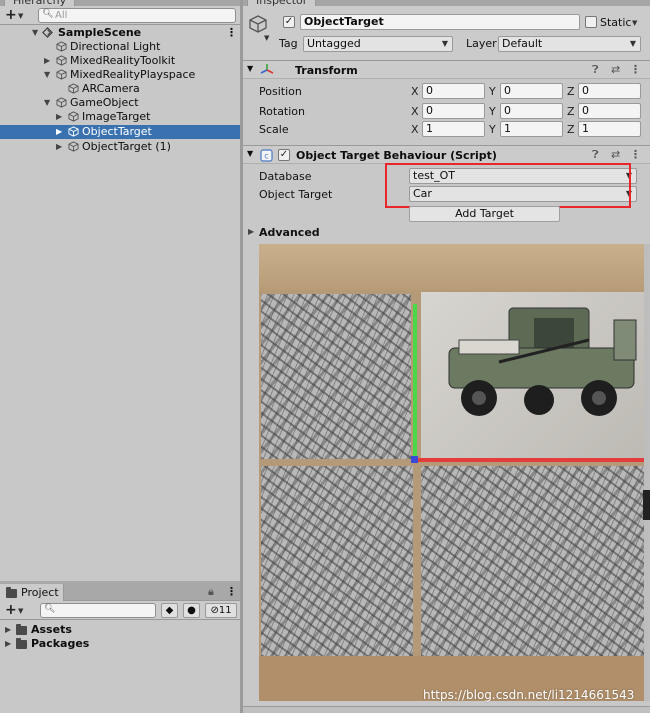 The image size is (650, 713). I want to click on hierarchy-item: ▶ MixedRealityToolkit, so click(120, 61).